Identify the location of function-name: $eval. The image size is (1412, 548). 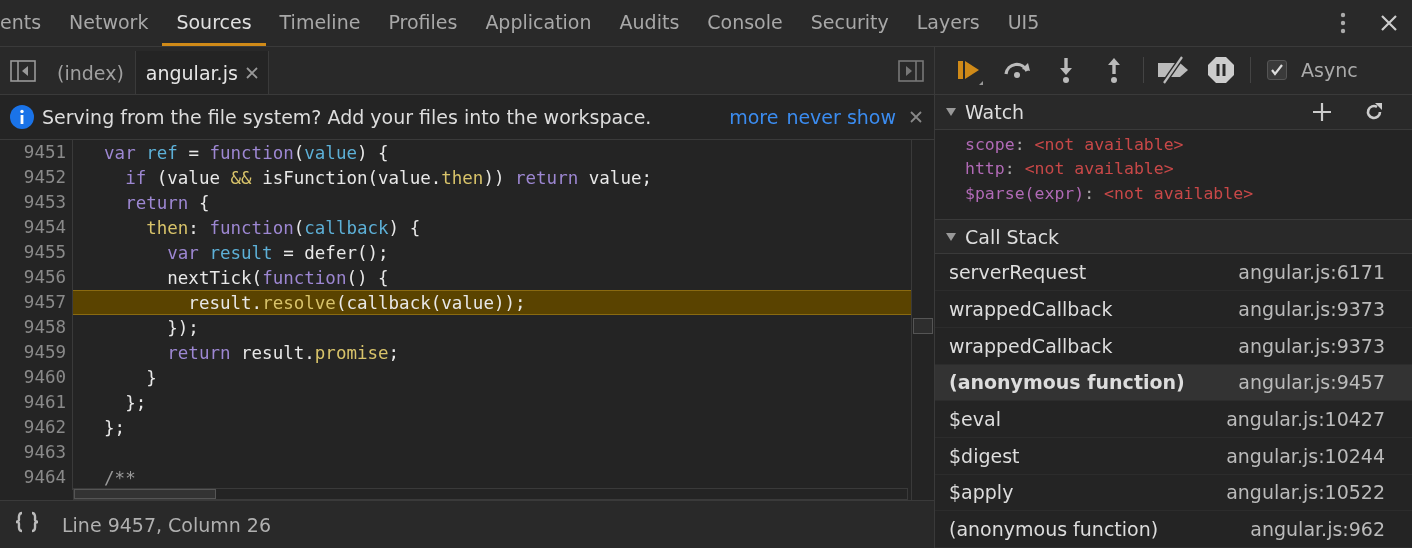
(975, 419).